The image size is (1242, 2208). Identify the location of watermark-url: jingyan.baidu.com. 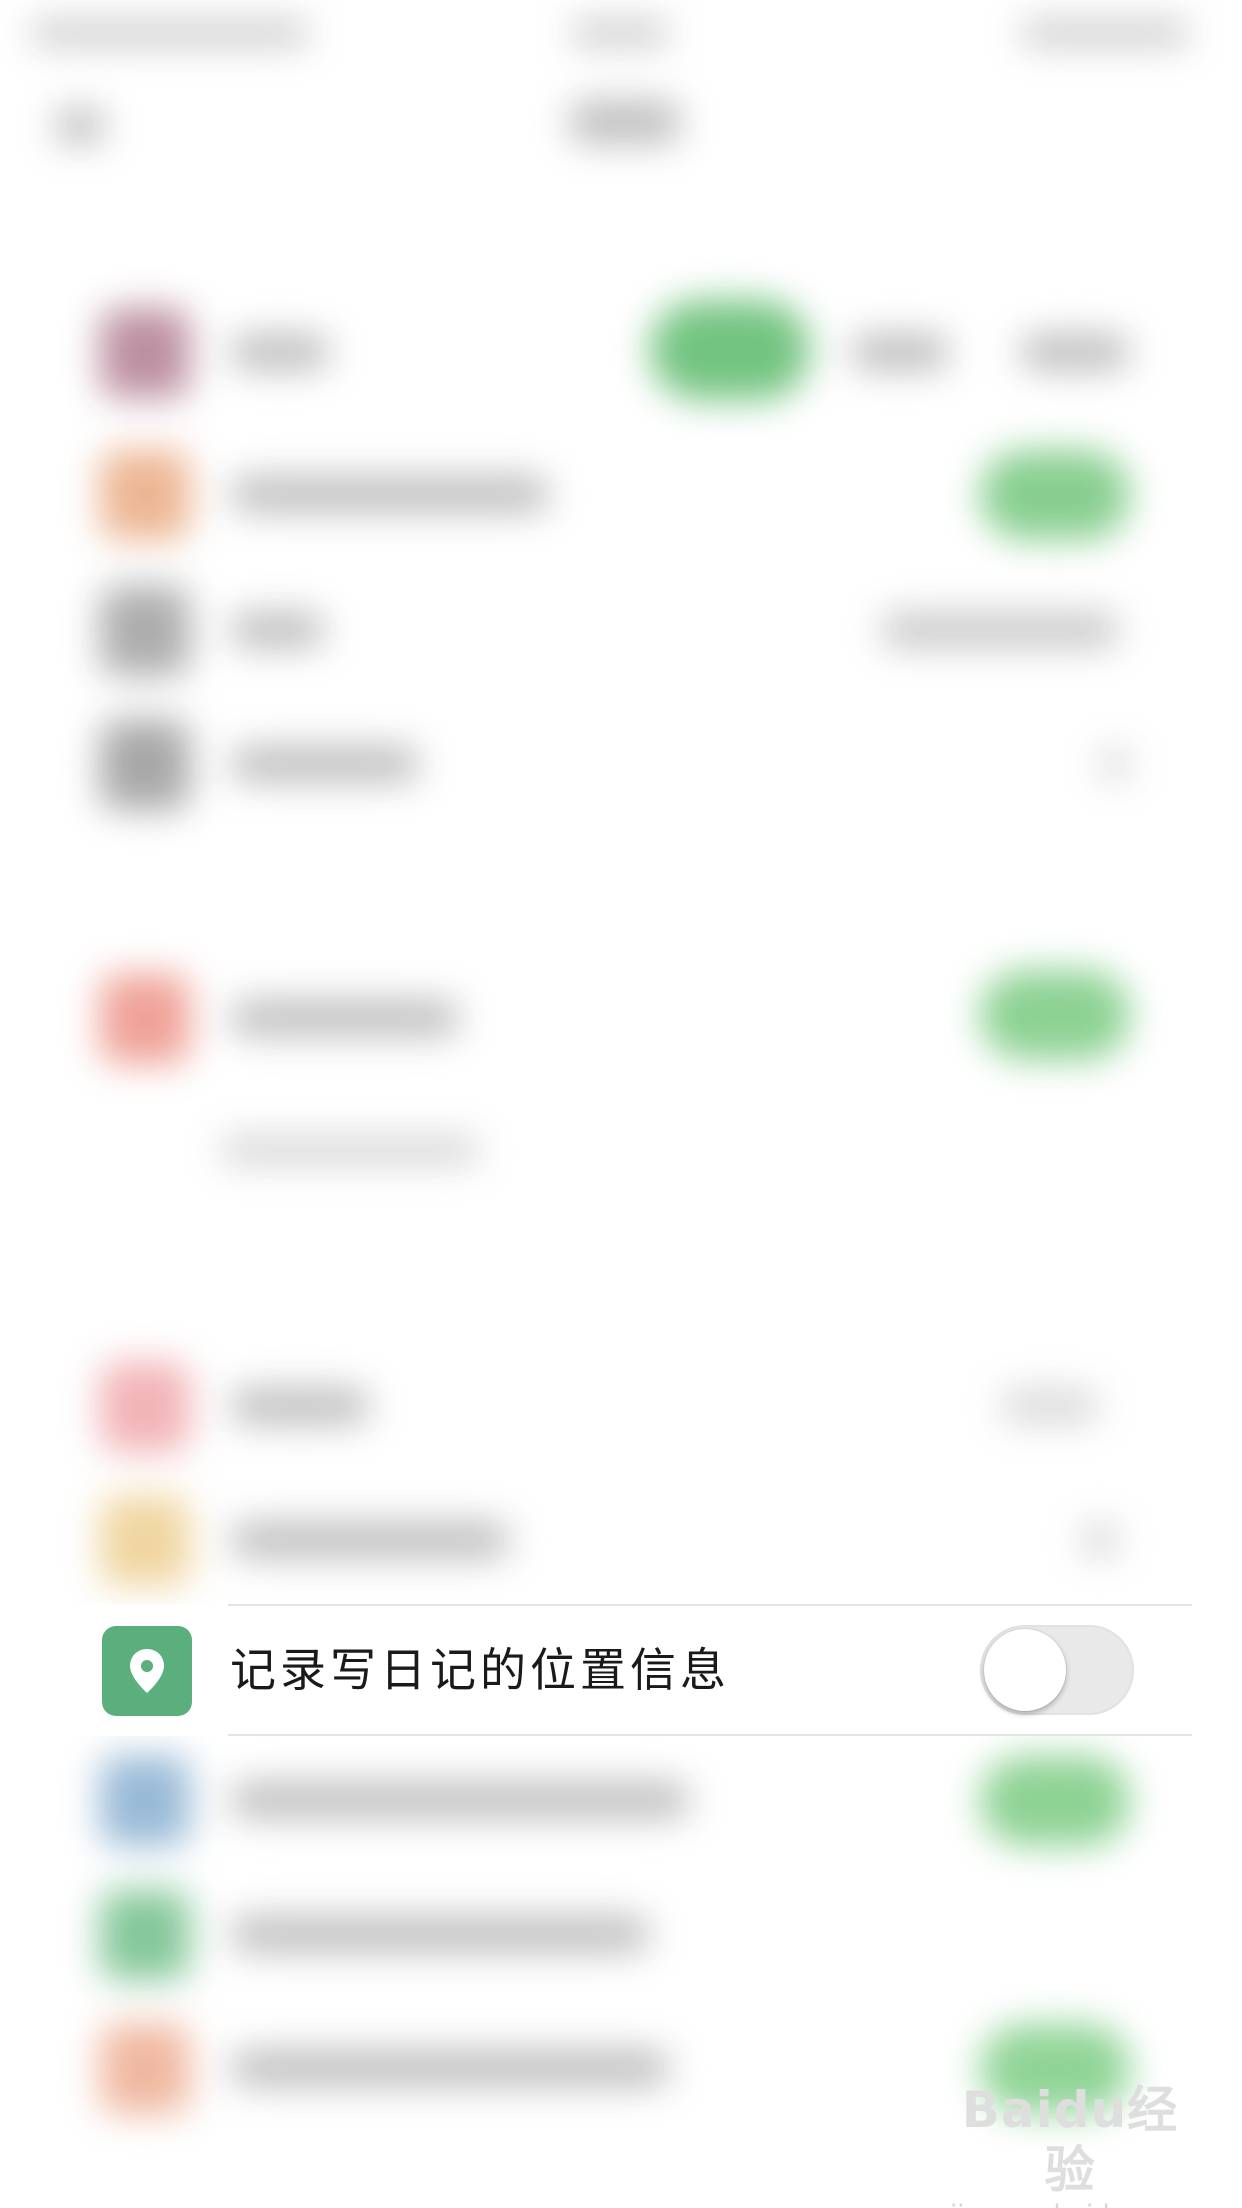
(1070, 2204).